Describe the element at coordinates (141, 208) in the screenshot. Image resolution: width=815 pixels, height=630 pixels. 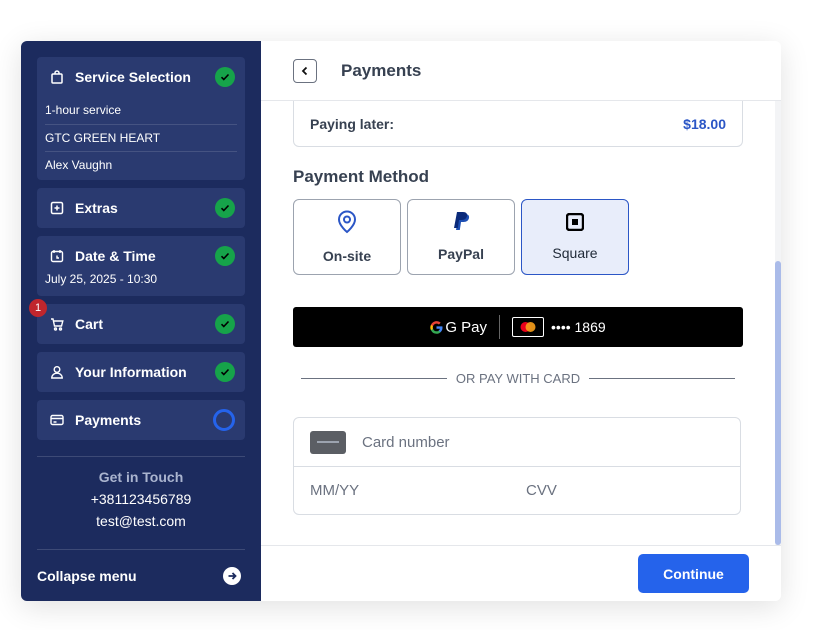
I see `step-extras: Extras` at that location.